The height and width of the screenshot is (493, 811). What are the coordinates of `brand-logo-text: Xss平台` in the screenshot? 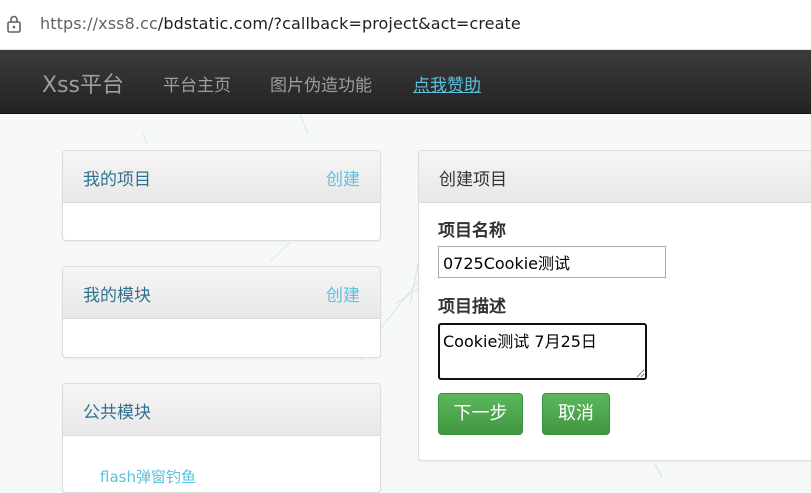 It's located at (83, 83).